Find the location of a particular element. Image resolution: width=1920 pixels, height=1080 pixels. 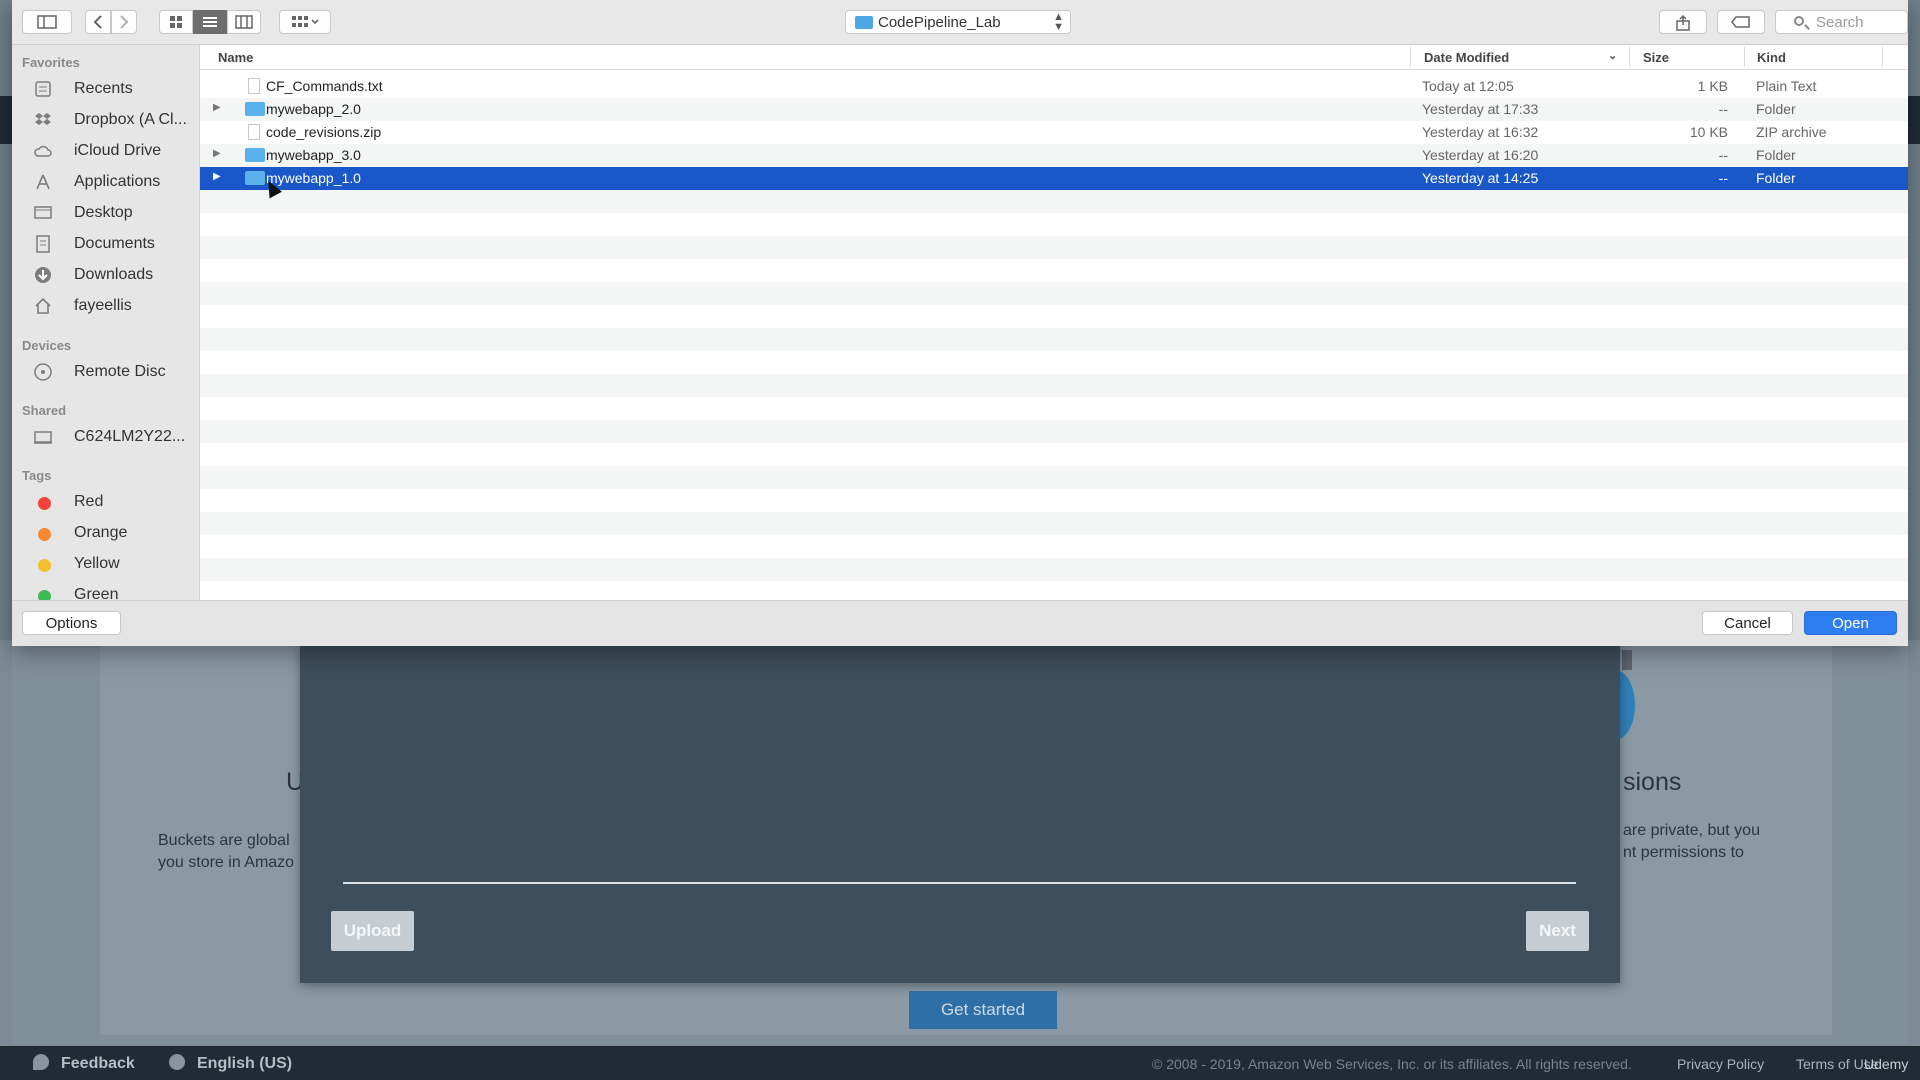

dialog-toolbar: CodePipeline_Lab ▲ ▼ Search is located at coordinates (960, 22).